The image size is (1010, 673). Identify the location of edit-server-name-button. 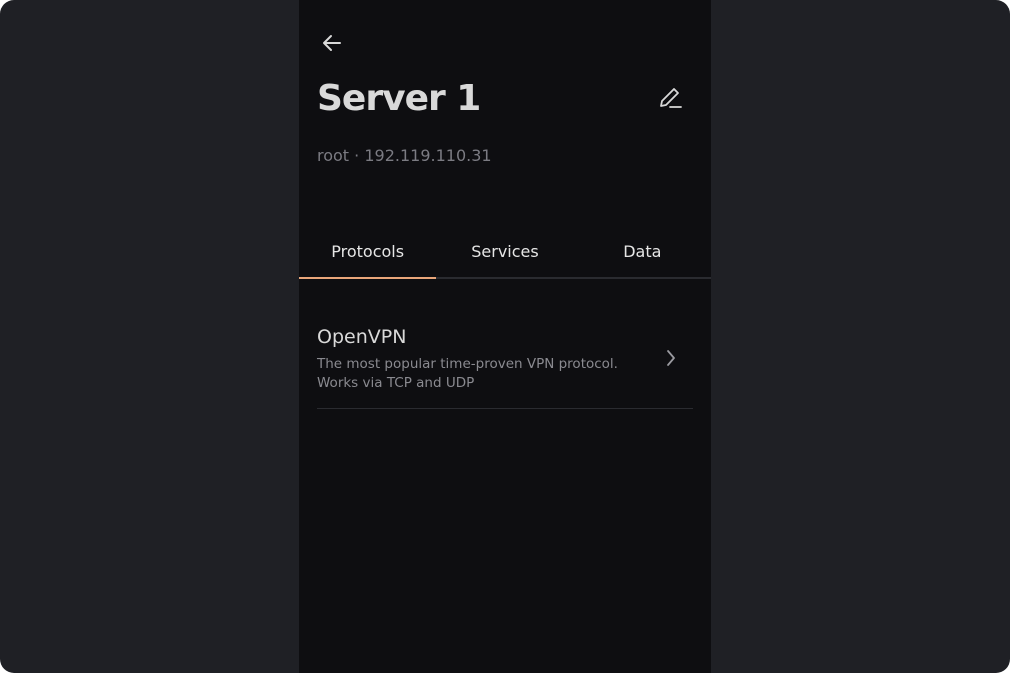
(670, 100).